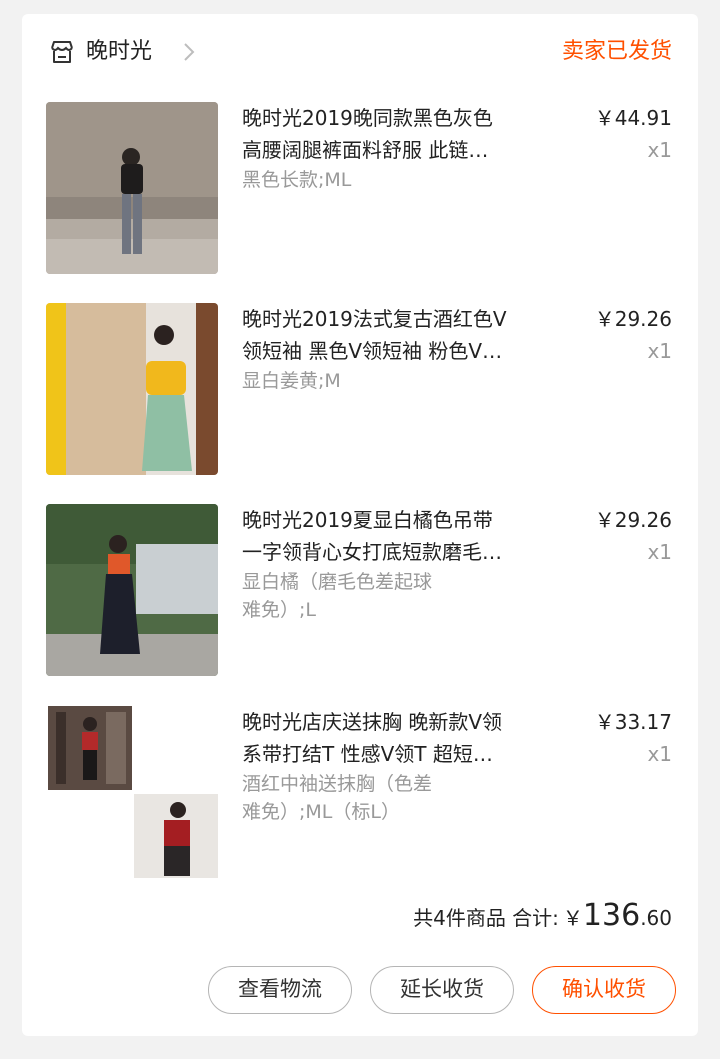 This screenshot has height=1059, width=720. What do you see at coordinates (611, 915) in the screenshot?
I see `total-integer: 136` at bounding box center [611, 915].